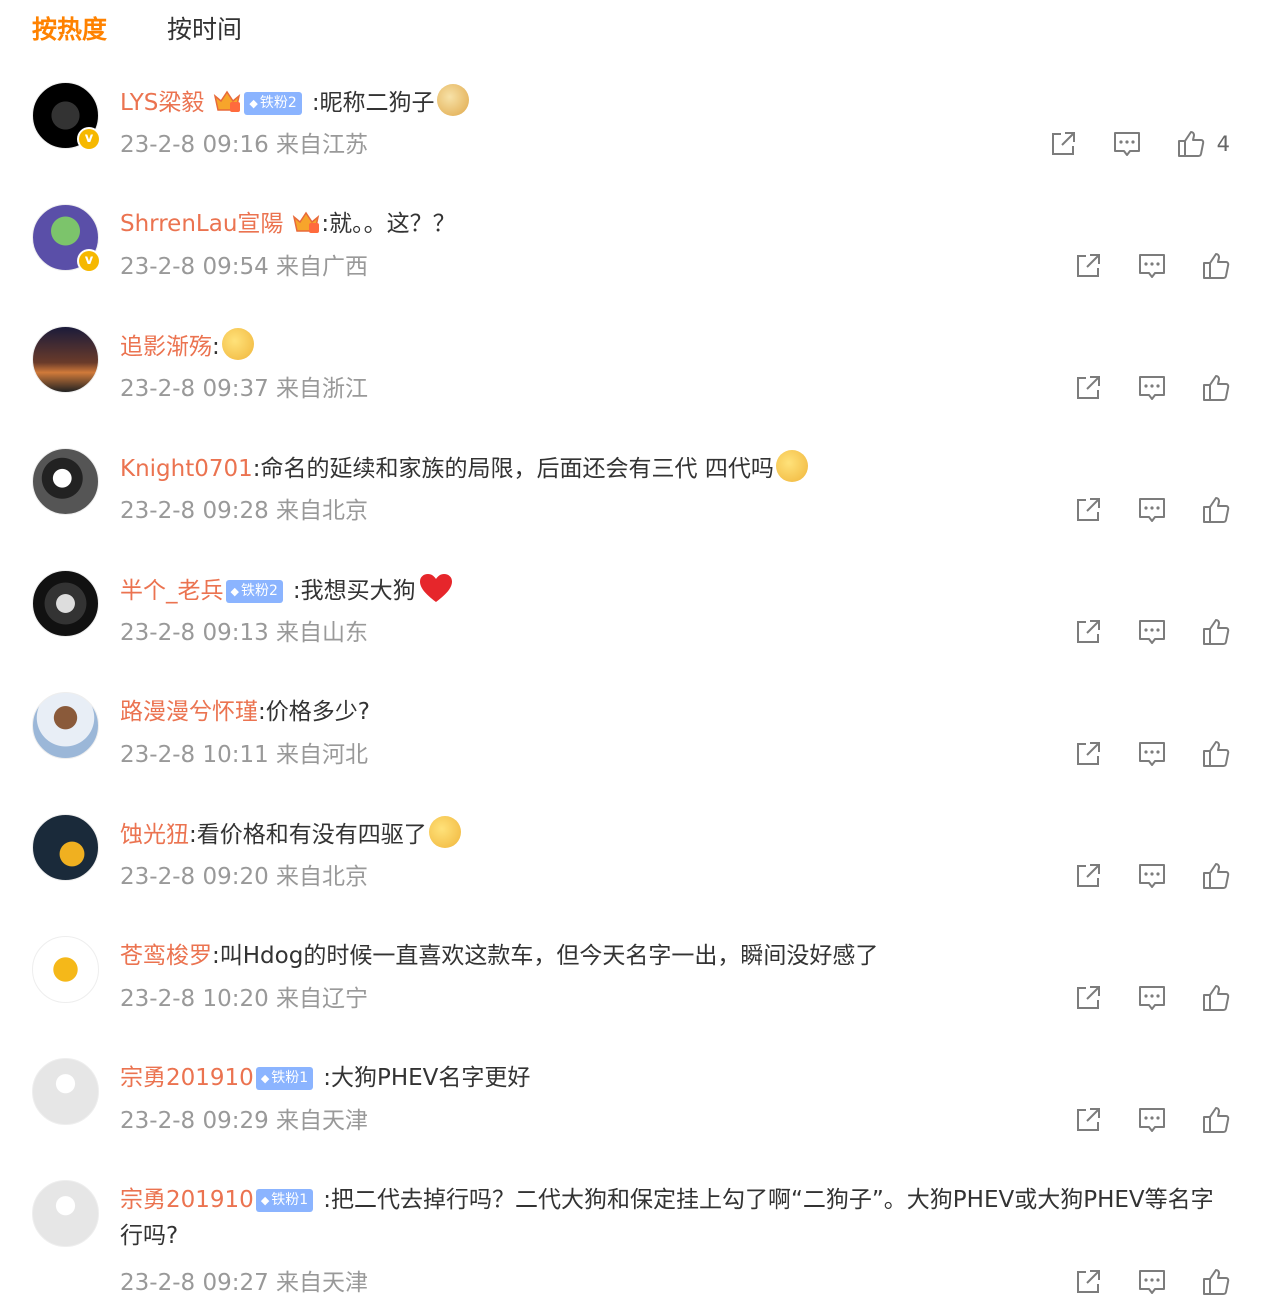 This screenshot has width=1272, height=1310. What do you see at coordinates (675, 834) in the screenshot?
I see `comment-text: 蚀光狃:看价格和有没有四驱了` at bounding box center [675, 834].